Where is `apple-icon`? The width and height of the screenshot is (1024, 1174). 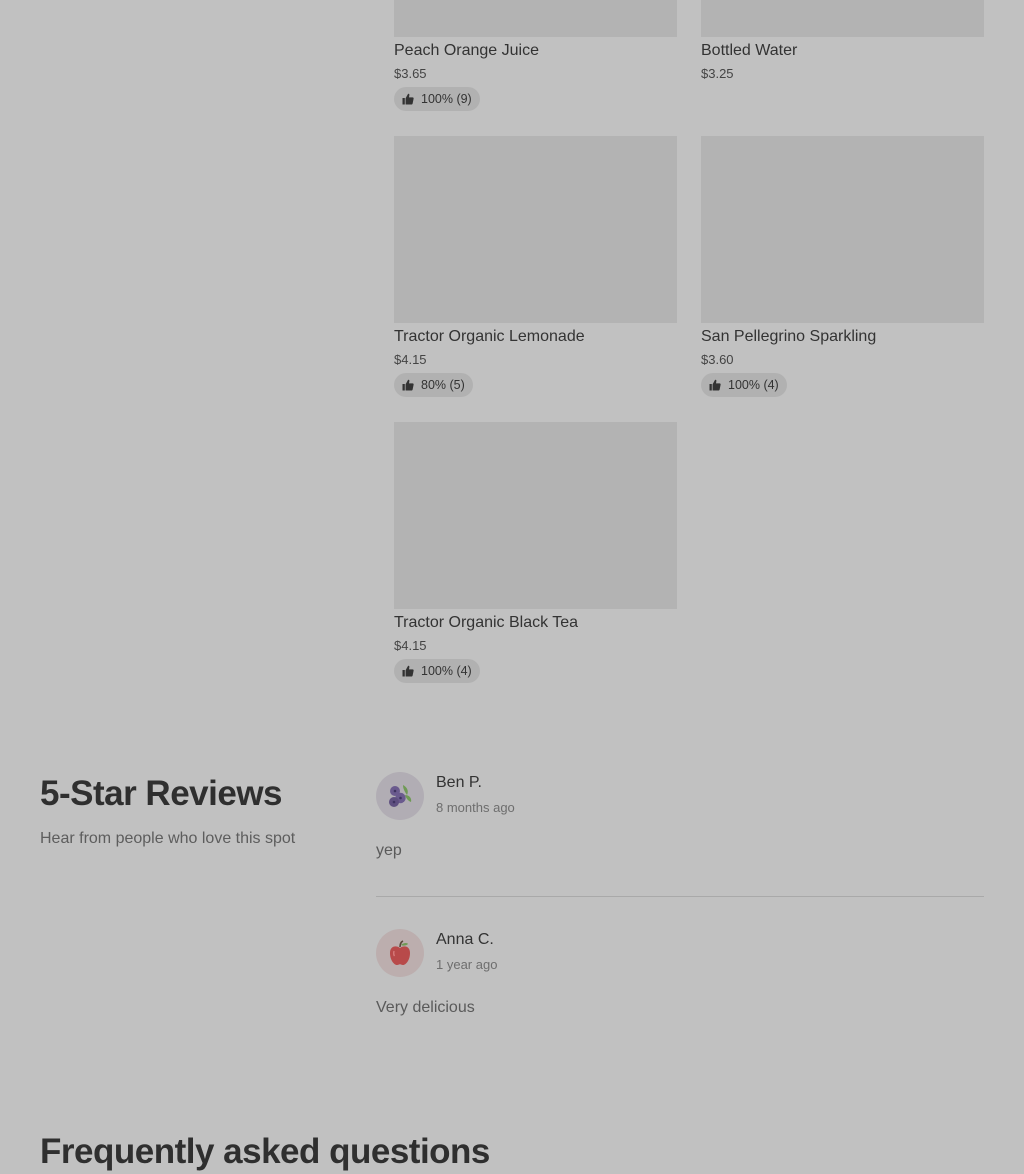
apple-icon is located at coordinates (400, 953).